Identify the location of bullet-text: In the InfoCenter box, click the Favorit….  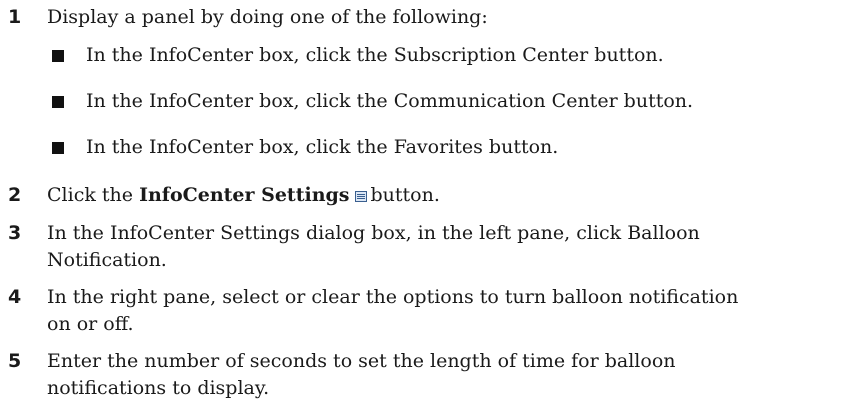
(322, 147).